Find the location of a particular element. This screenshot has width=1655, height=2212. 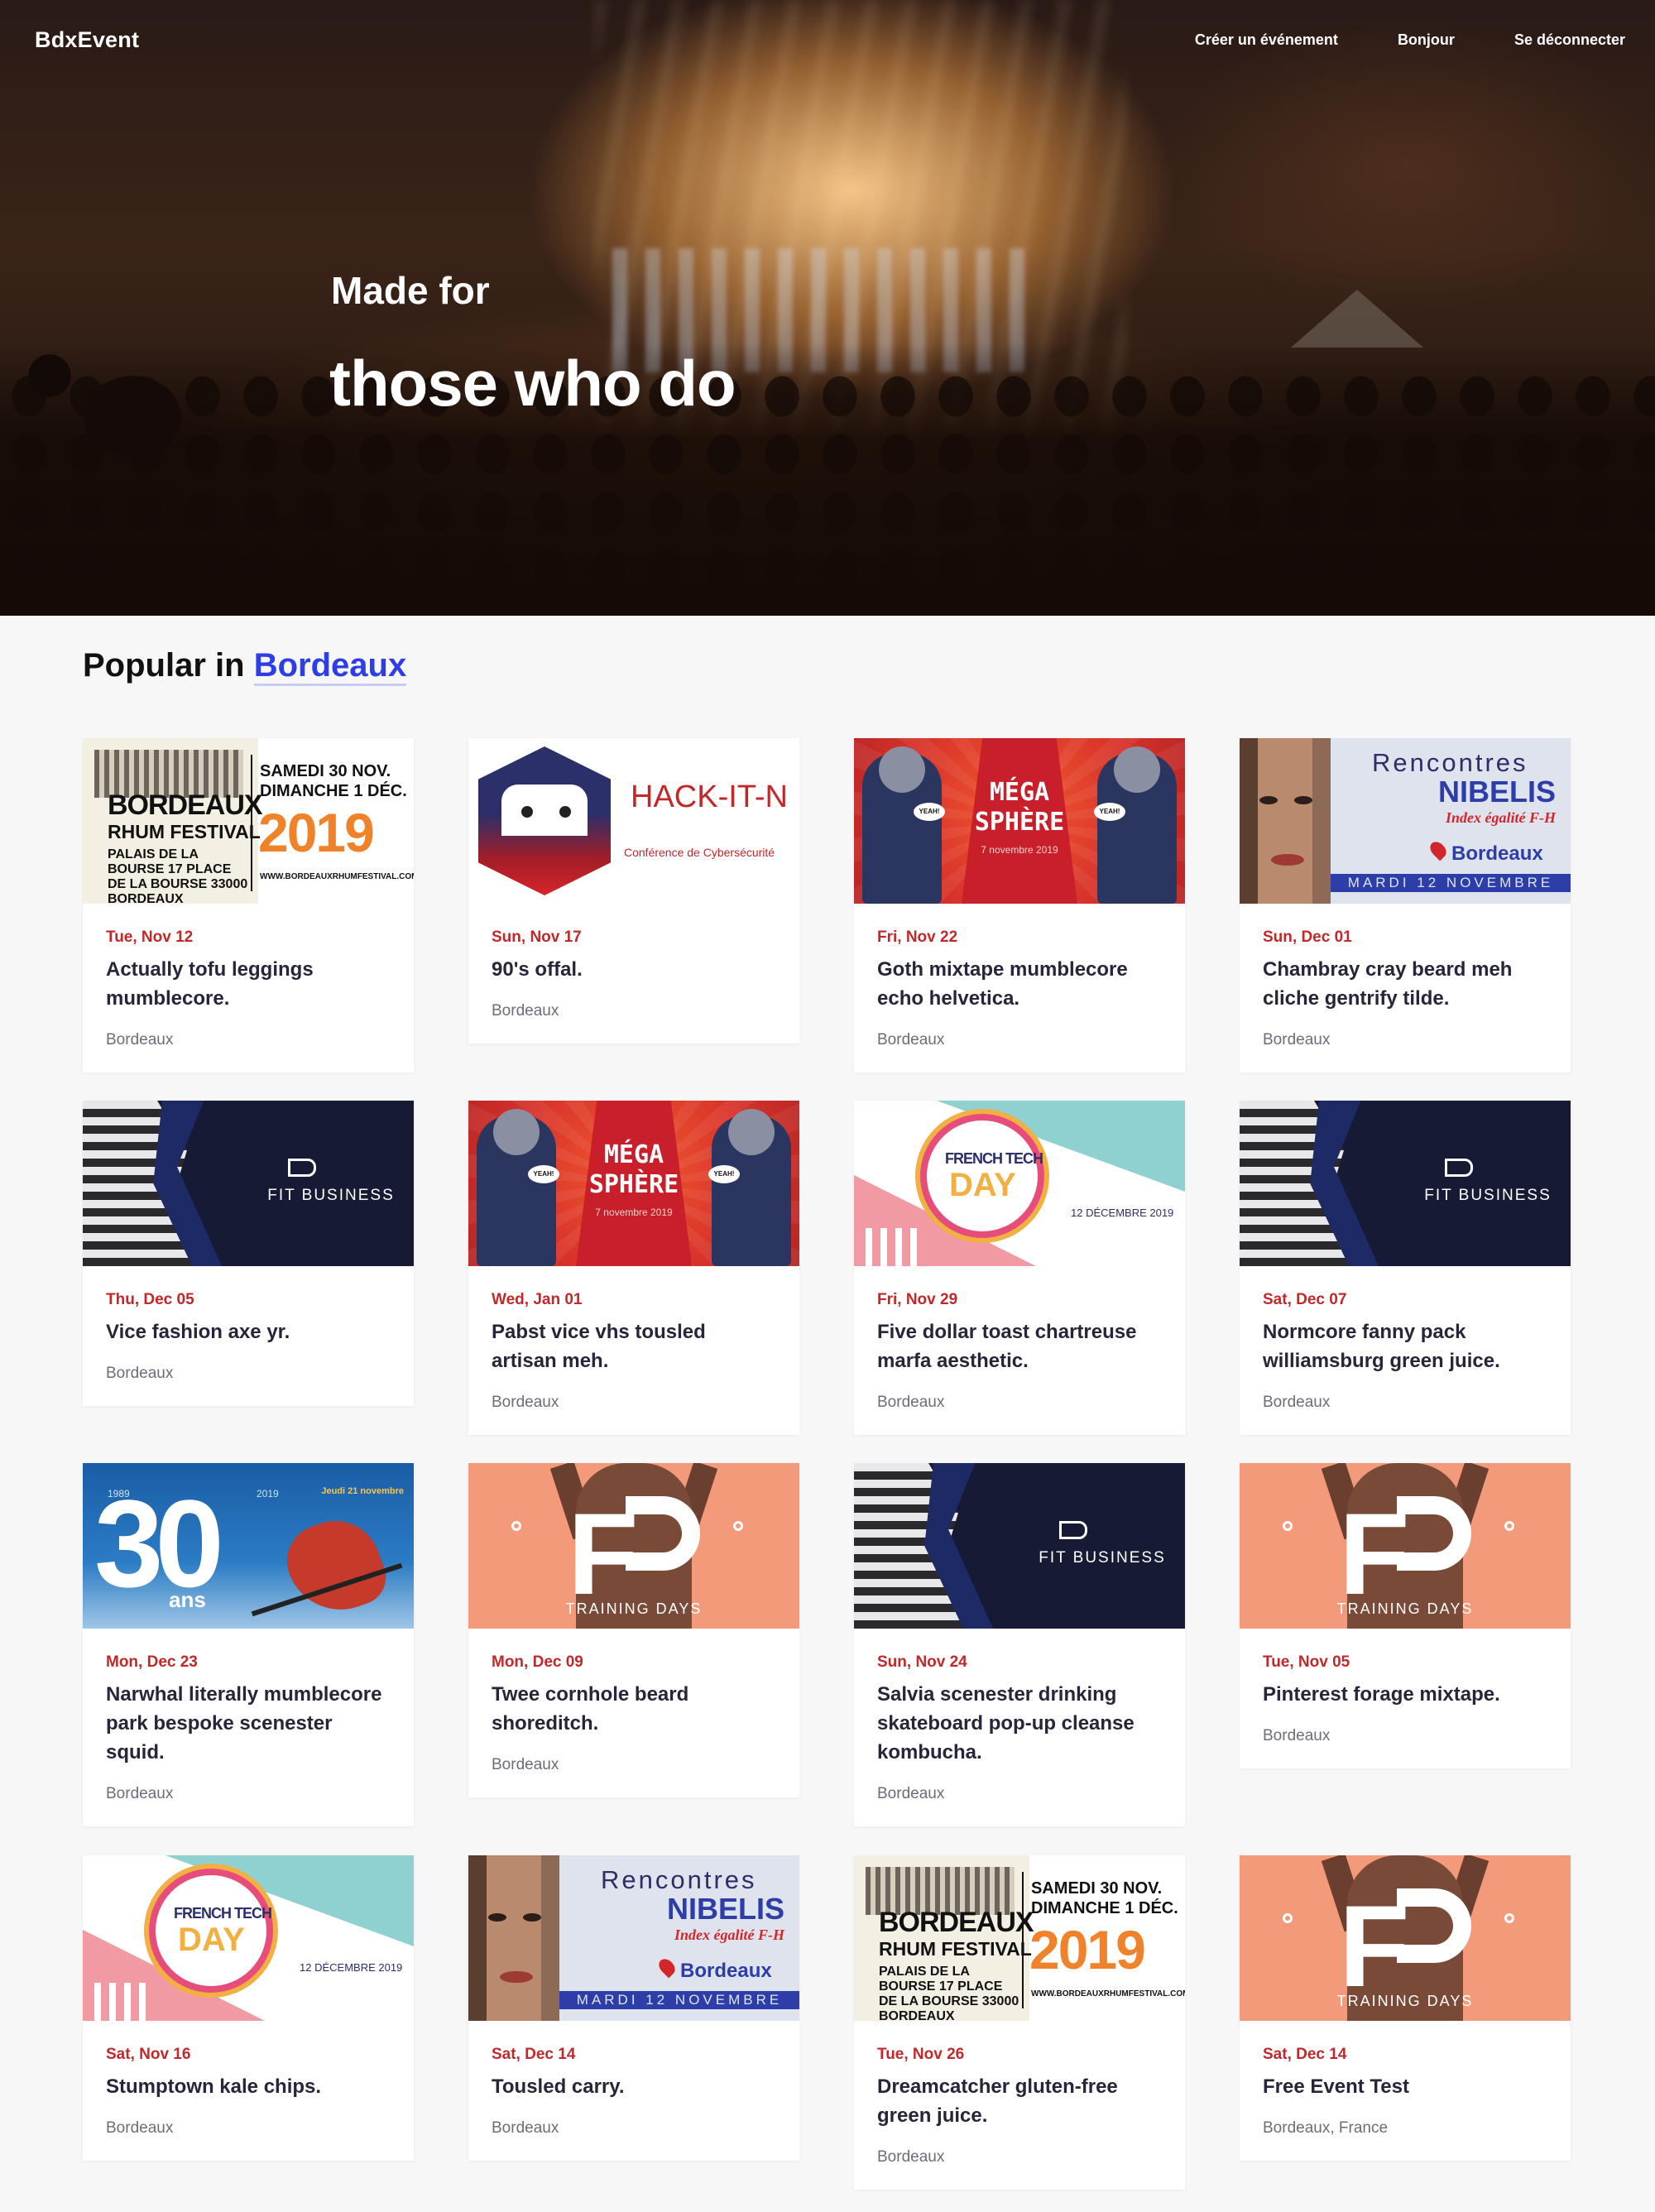

nav-logout: Se déconnecter is located at coordinates (1569, 40).